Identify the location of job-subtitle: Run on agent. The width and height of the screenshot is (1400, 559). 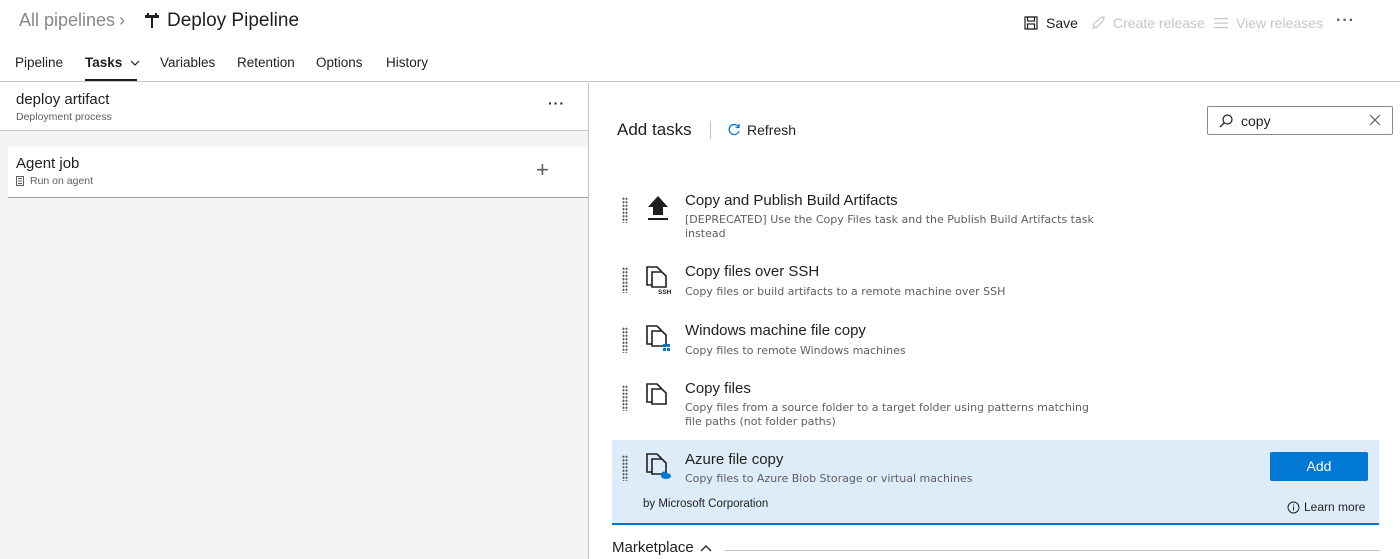
(54, 181).